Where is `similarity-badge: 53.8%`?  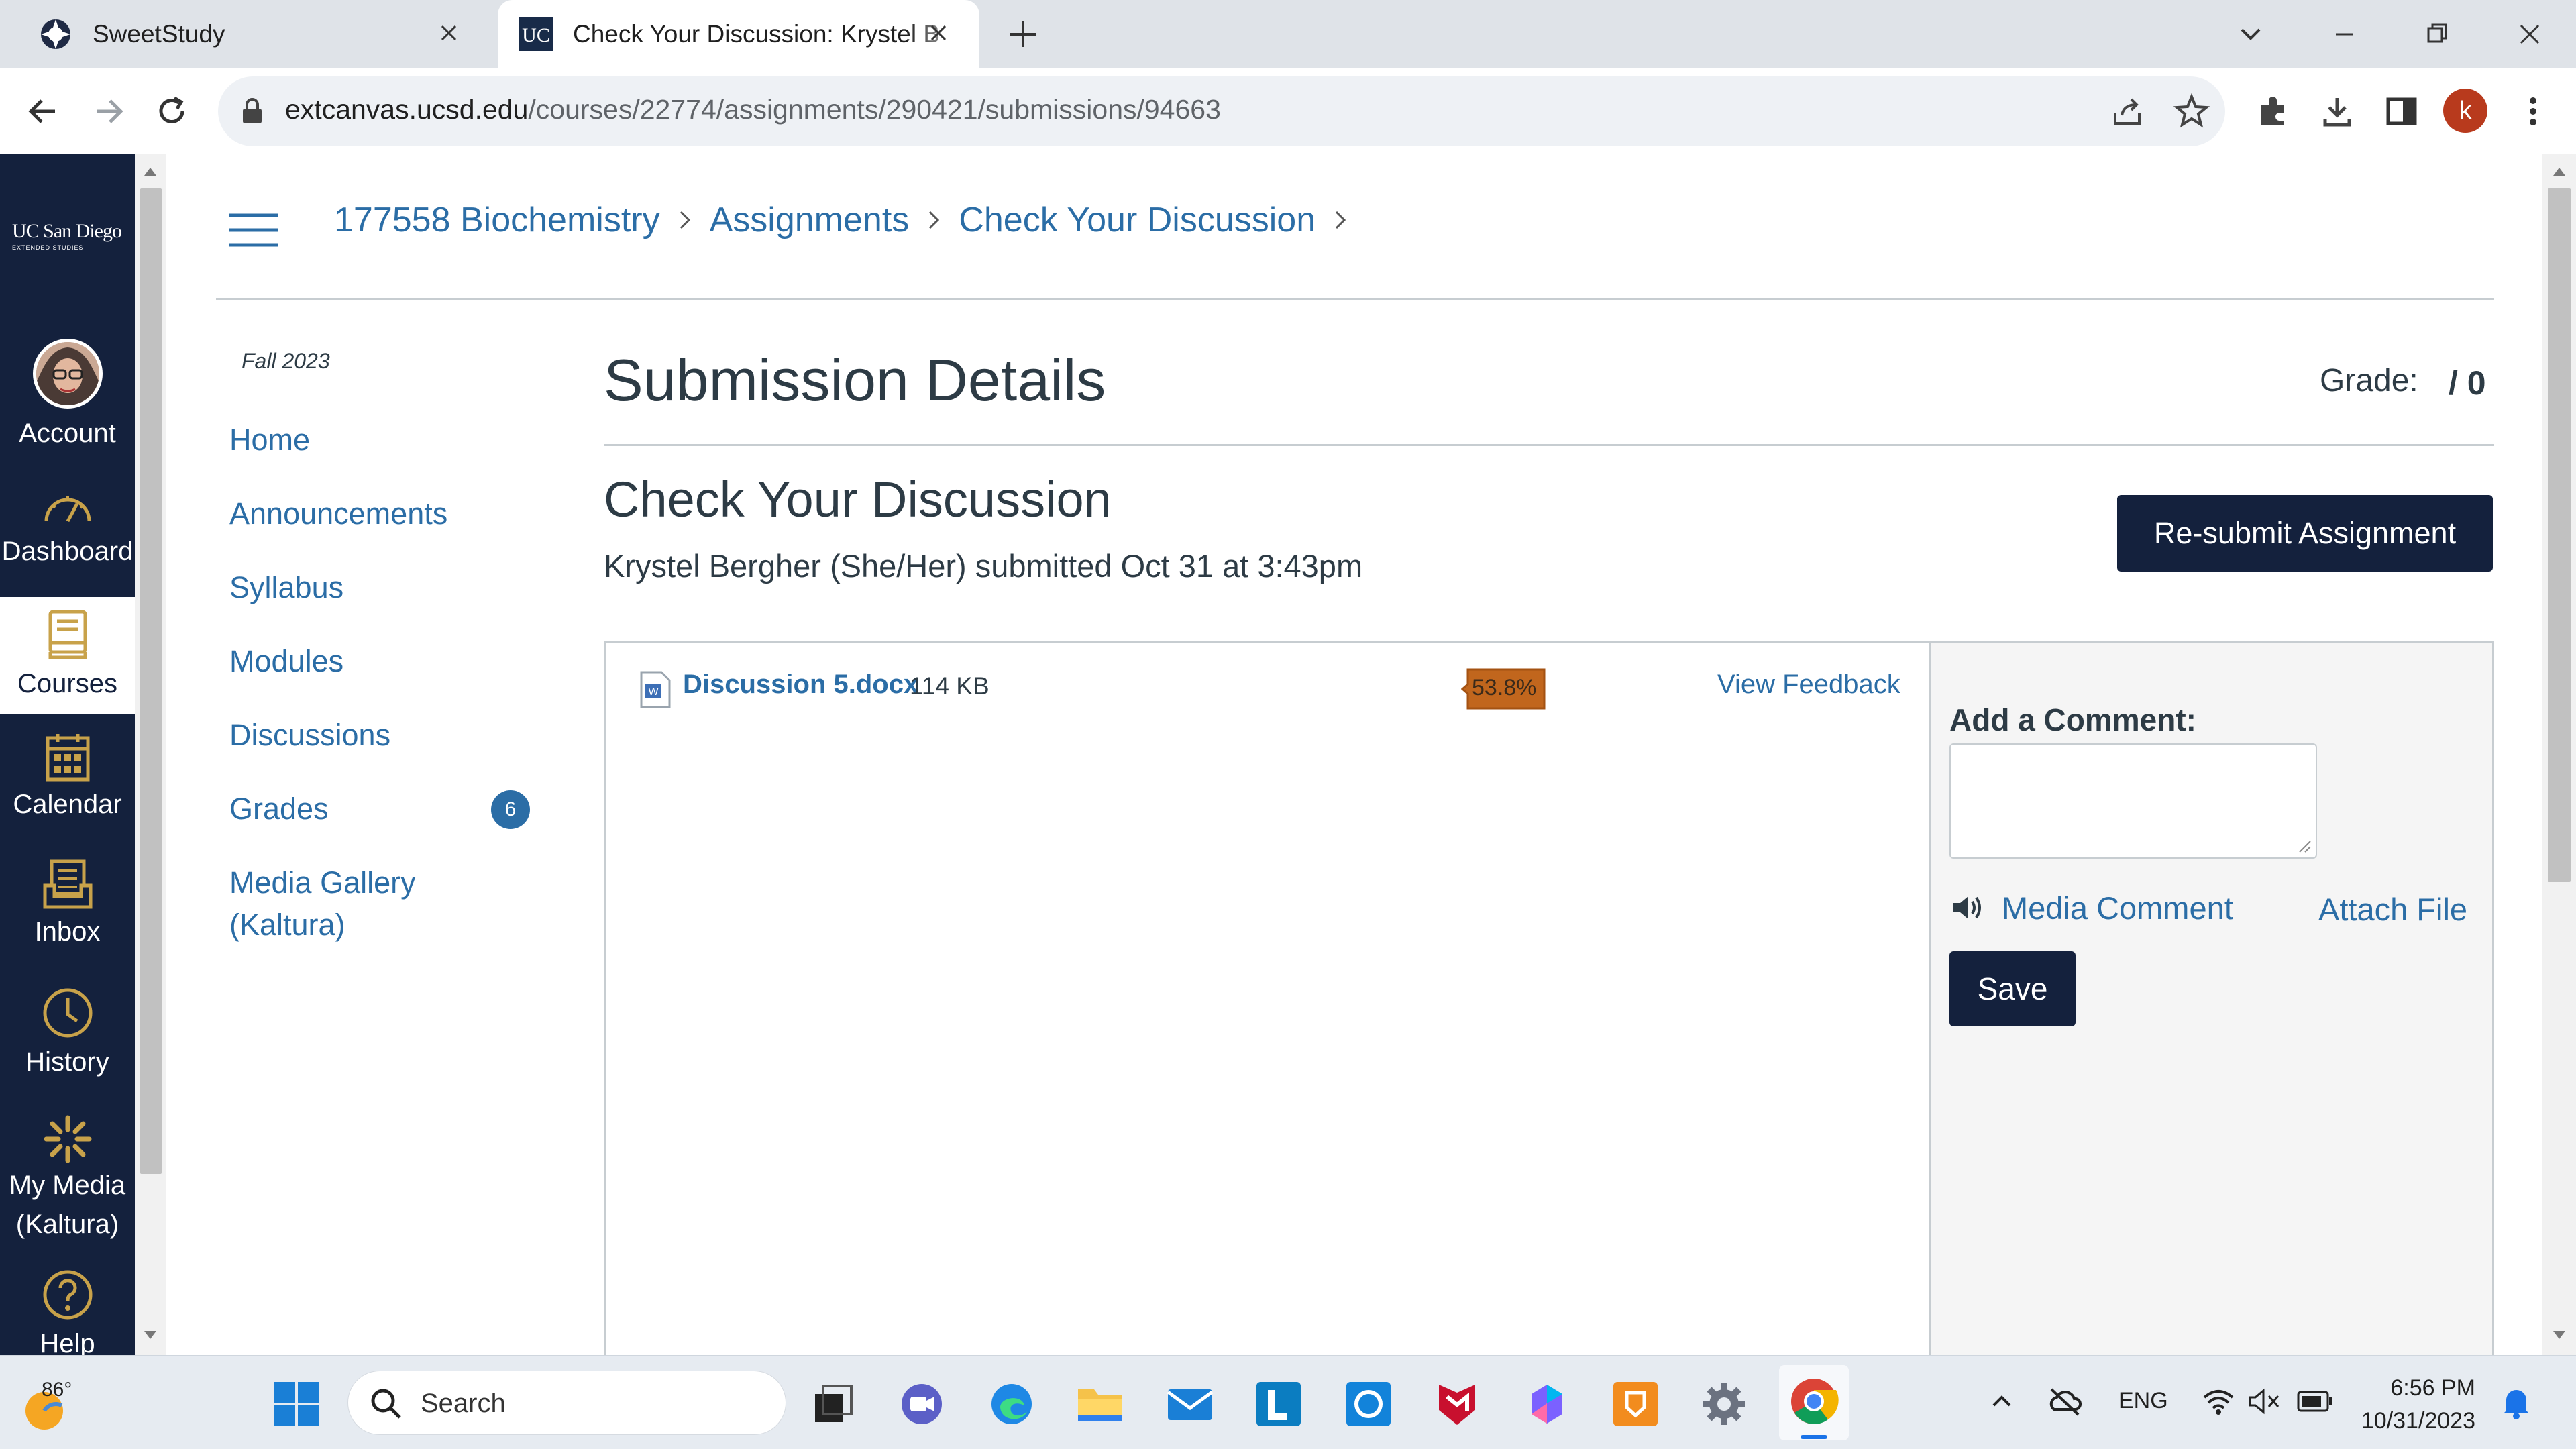
similarity-badge: 53.8% is located at coordinates (1504, 689).